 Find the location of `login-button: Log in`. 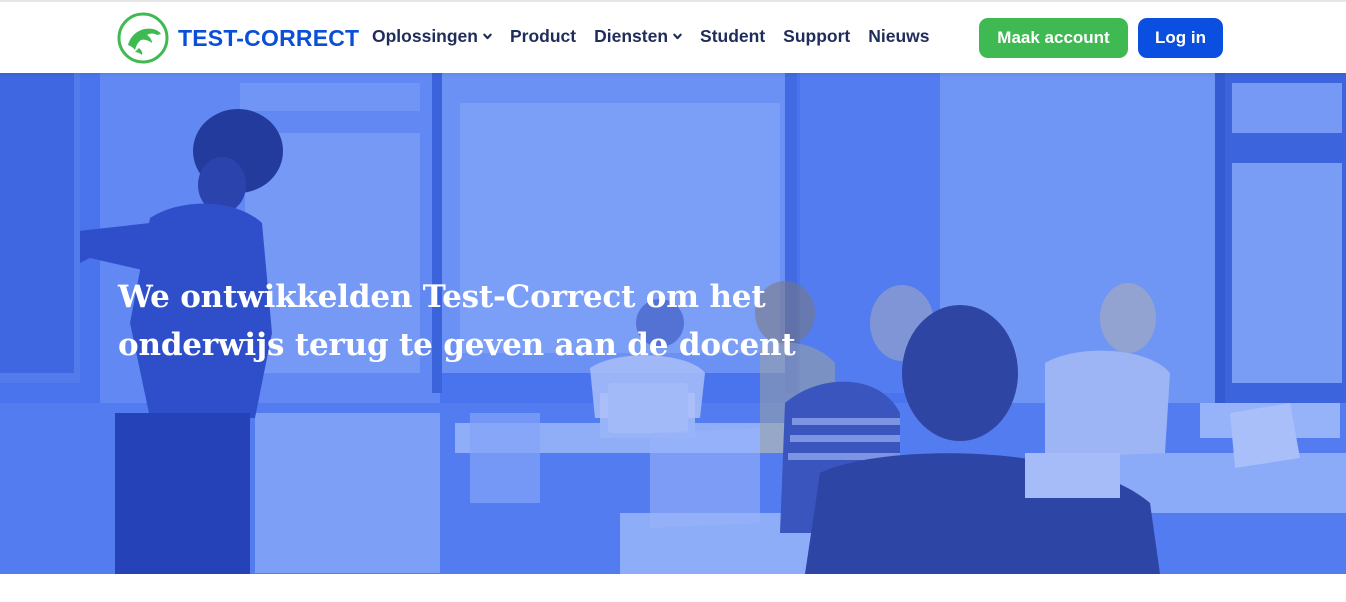

login-button: Log in is located at coordinates (1180, 38).